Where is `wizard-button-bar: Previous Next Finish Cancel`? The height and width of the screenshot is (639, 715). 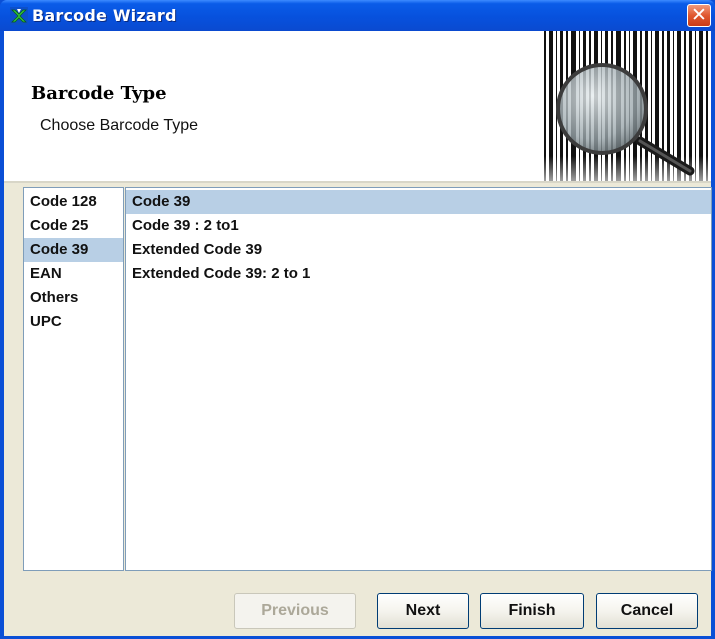
wizard-button-bar: Previous Next Finish Cancel is located at coordinates (357, 606).